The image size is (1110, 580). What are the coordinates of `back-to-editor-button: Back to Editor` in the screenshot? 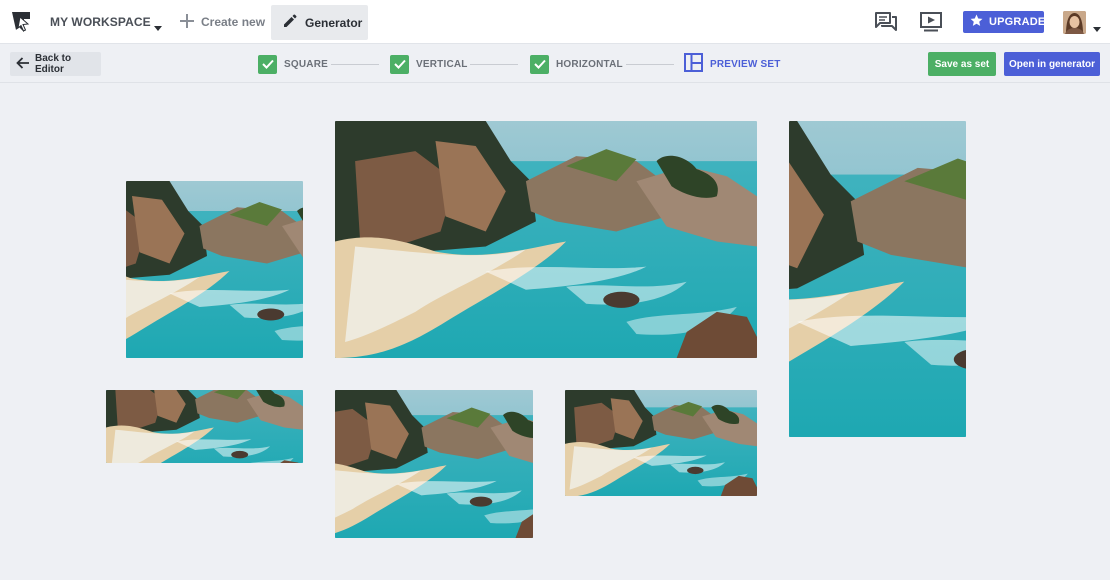 It's located at (55, 64).